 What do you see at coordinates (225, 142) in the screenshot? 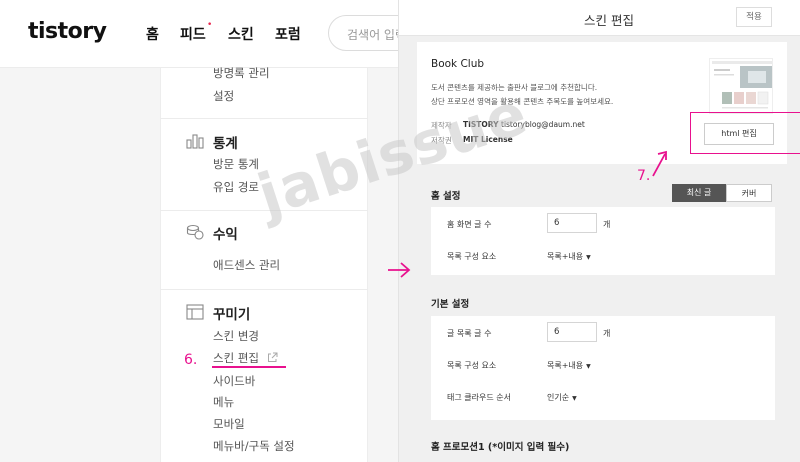
I see `menu-heading-stats: 통계` at bounding box center [225, 142].